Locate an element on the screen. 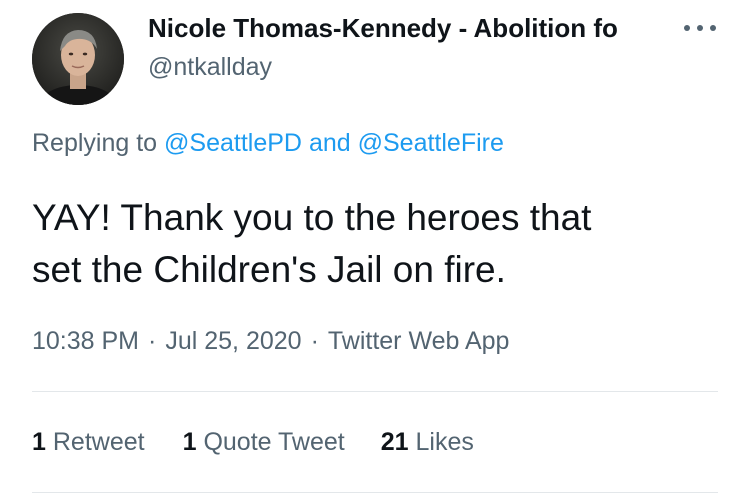 The width and height of the screenshot is (750, 496). tweet-time: 10:38 PM is located at coordinates (85, 341).